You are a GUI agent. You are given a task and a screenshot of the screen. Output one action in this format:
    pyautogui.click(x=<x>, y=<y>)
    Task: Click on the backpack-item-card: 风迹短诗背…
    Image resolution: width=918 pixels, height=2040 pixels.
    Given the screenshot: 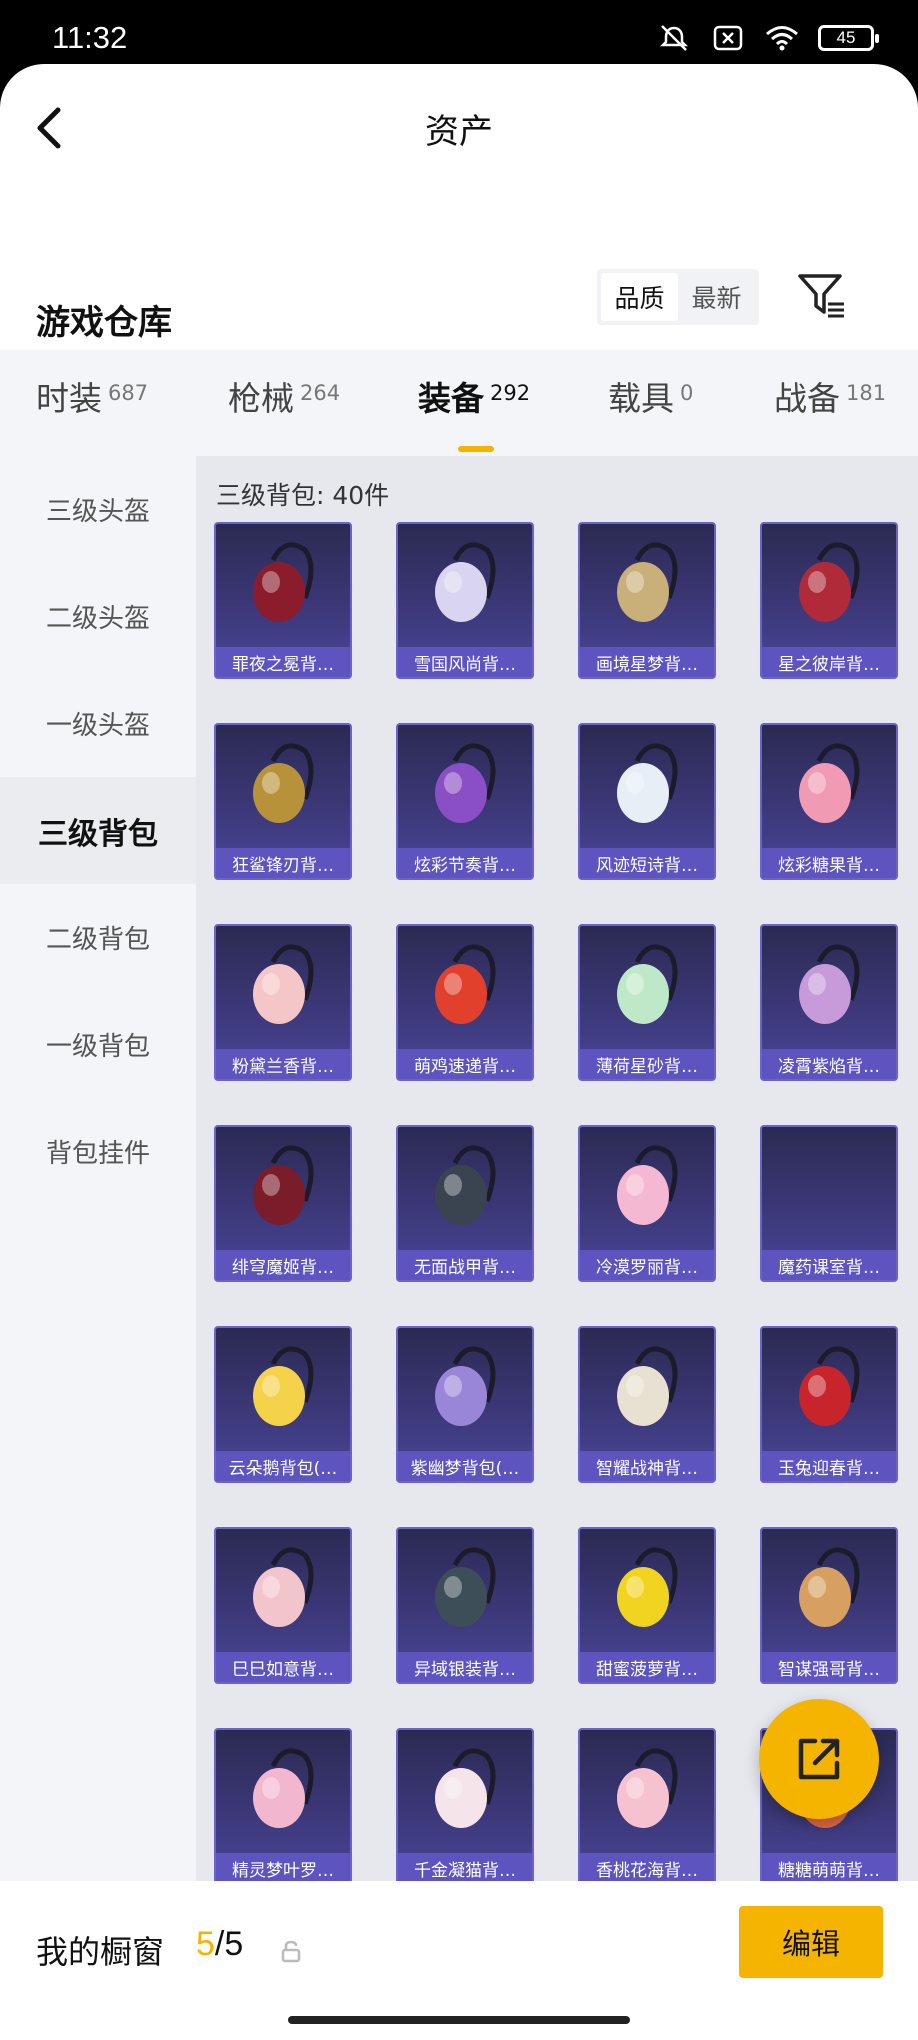 What is the action you would take?
    pyautogui.click(x=647, y=801)
    